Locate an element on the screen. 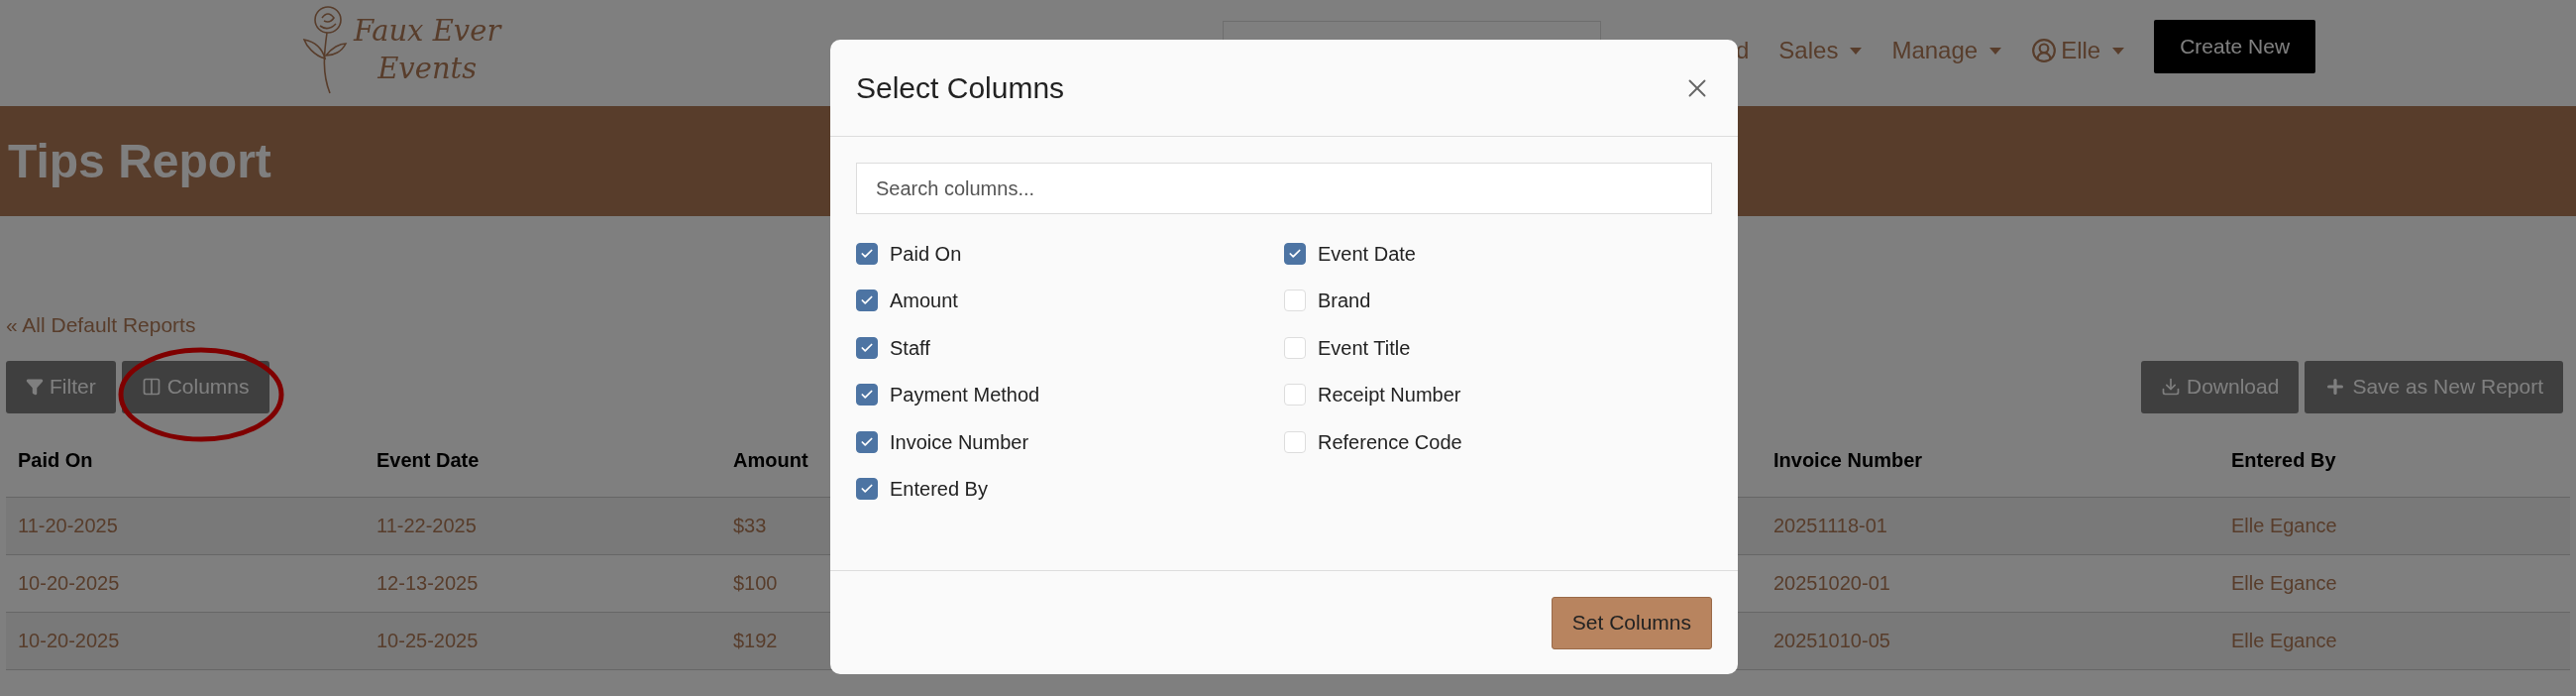 This screenshot has width=2576, height=696. column-option: Entered By is located at coordinates (1070, 489).